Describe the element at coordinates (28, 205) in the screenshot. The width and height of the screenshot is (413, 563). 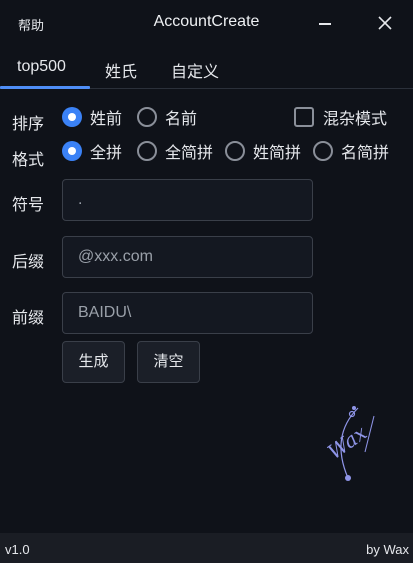
I see `symbol-label: 符号` at that location.